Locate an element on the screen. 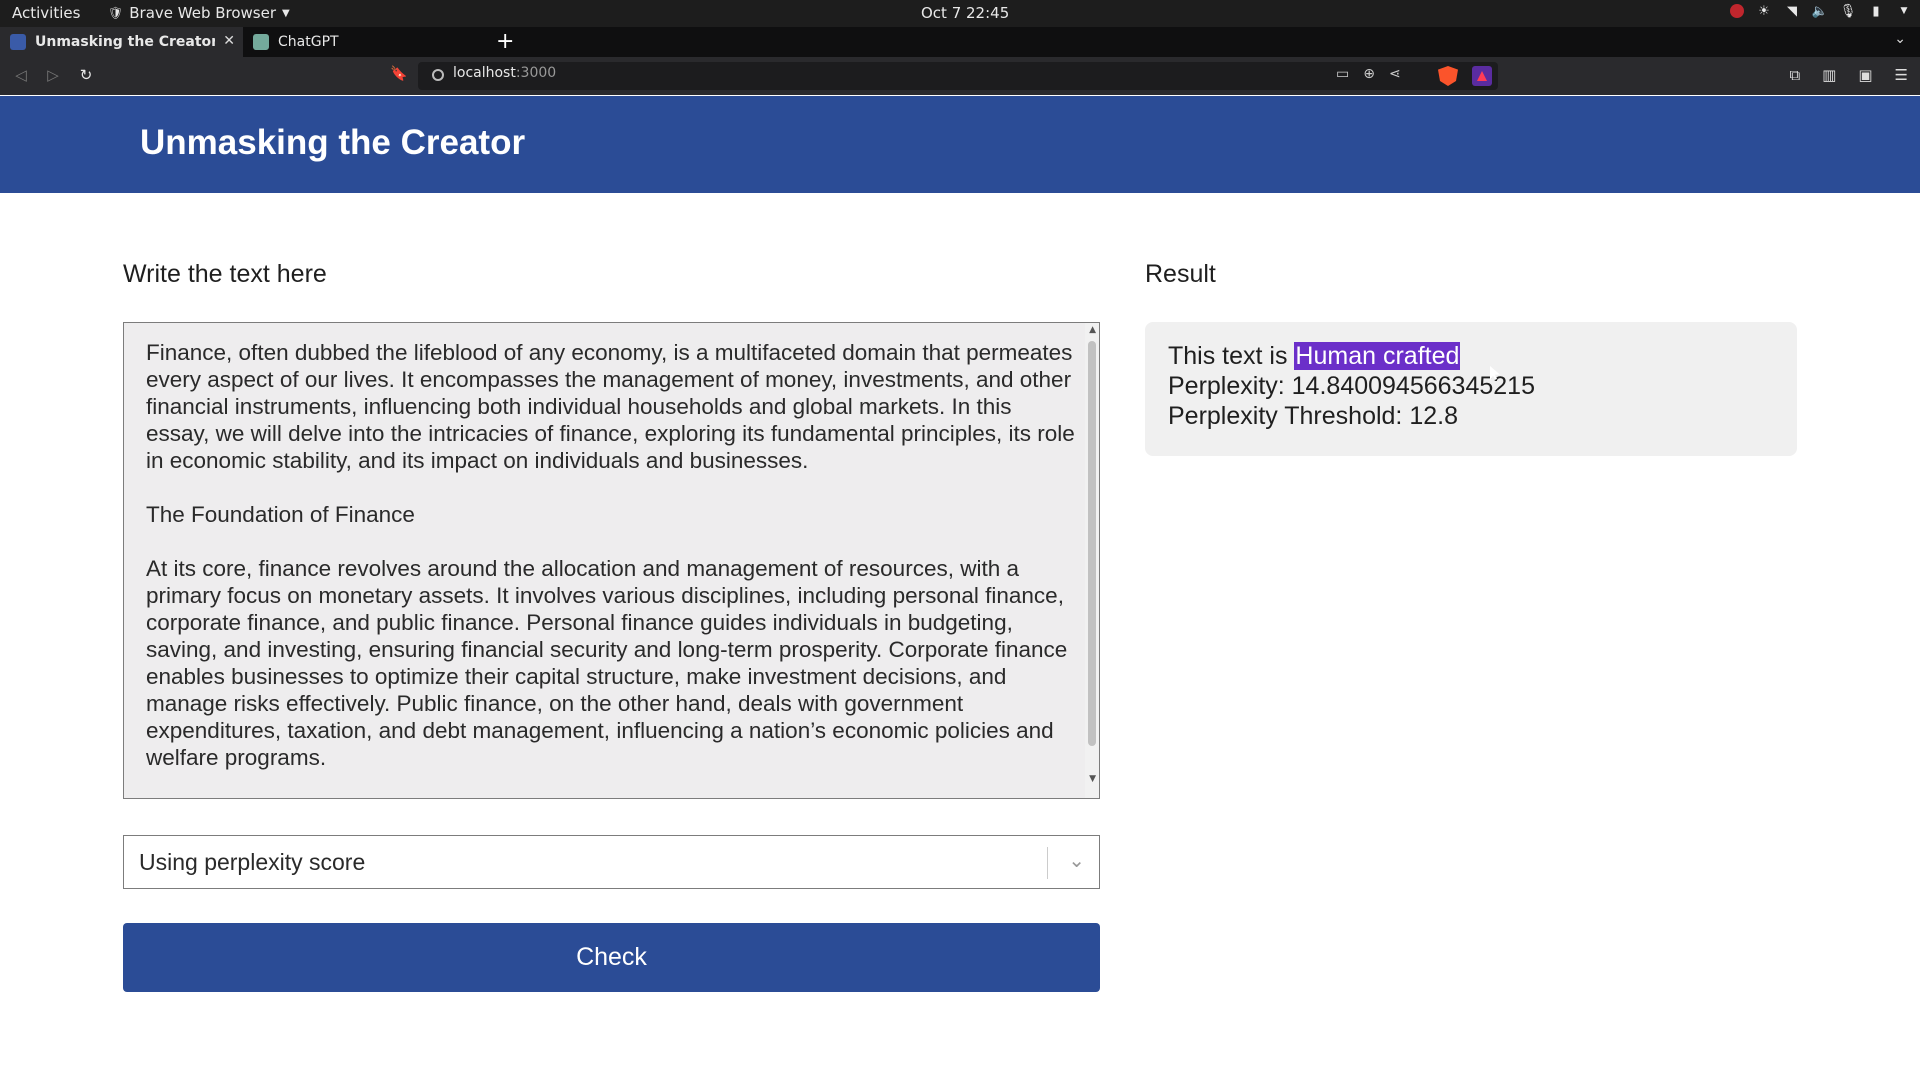  url-port: :3000 is located at coordinates (536, 73).